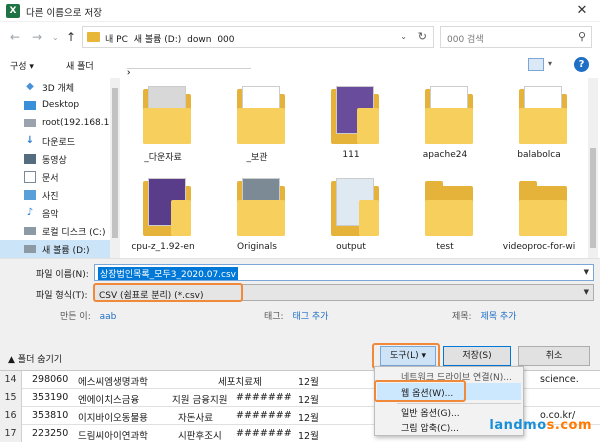  What do you see at coordinates (64, 13) in the screenshot?
I see `window-title: 다른 이름으로 저장` at bounding box center [64, 13].